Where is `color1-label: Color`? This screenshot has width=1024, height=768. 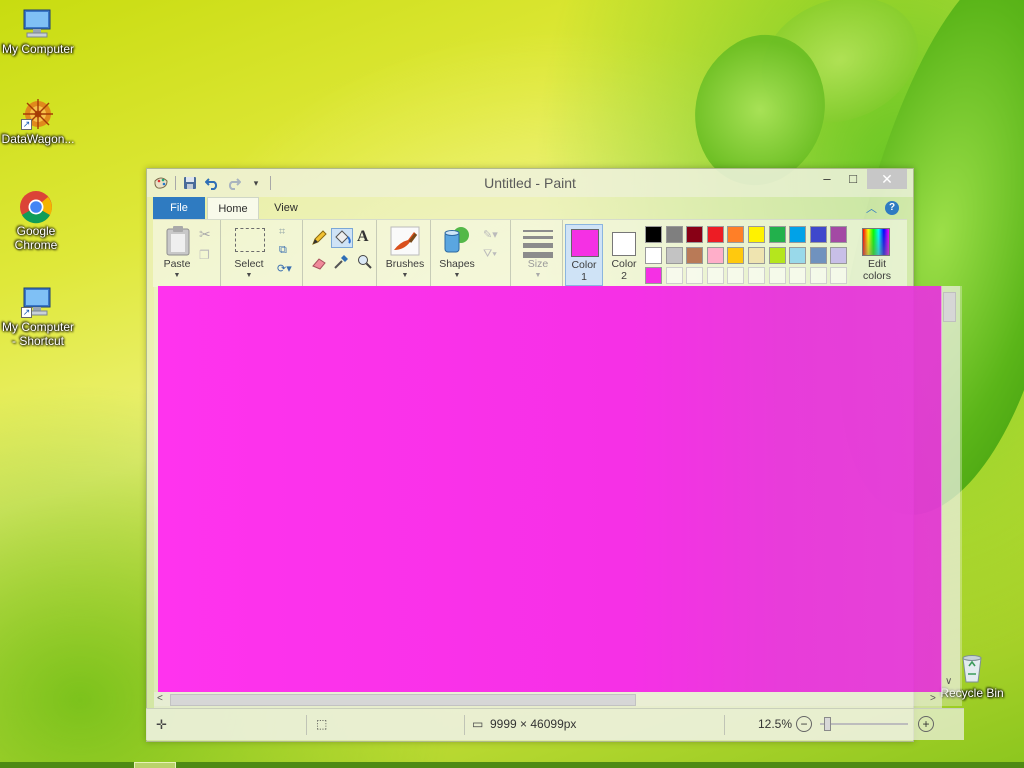
color1-label: Color is located at coordinates (584, 265).